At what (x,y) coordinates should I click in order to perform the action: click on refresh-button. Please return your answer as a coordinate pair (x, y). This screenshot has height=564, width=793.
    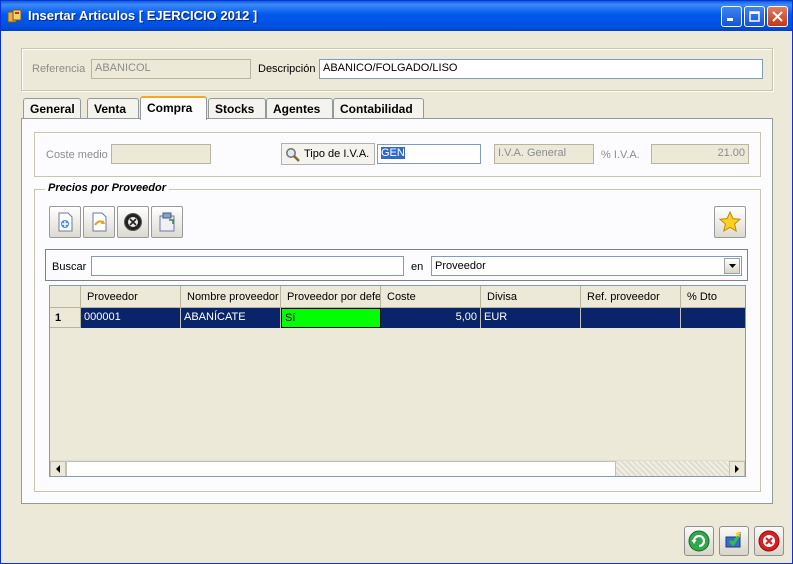
    Looking at the image, I should click on (699, 541).